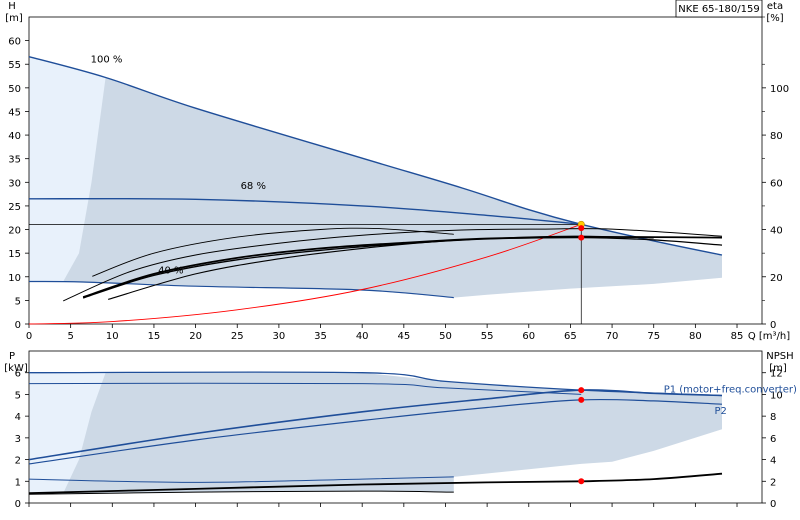 This screenshot has width=800, height=520. Describe the element at coordinates (570, 336) in the screenshot. I see `x-tick-label: 65` at that location.